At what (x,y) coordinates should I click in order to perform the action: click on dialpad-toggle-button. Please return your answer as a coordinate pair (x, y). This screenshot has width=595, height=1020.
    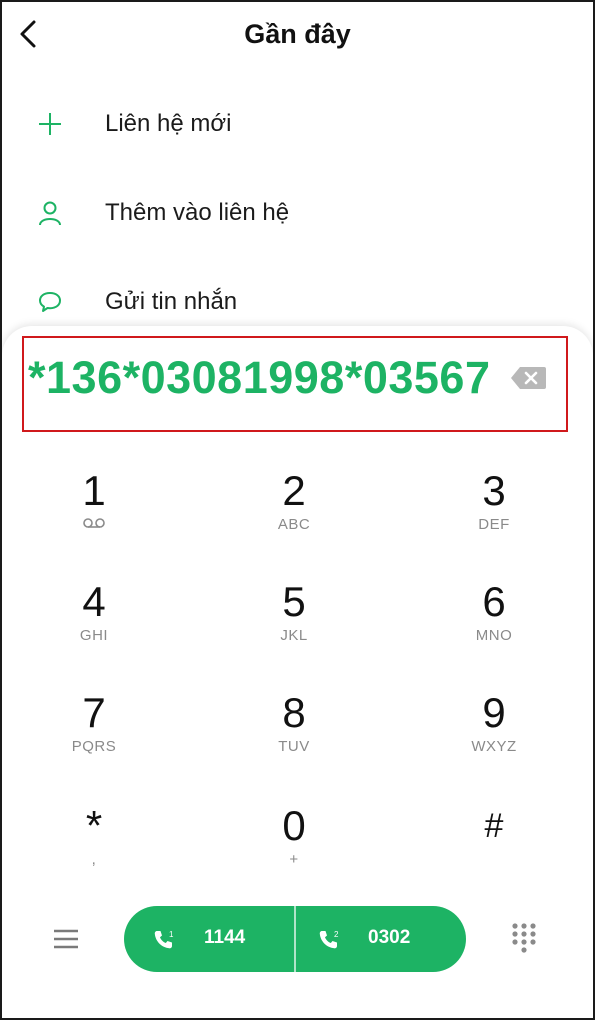
    Looking at the image, I should click on (524, 938).